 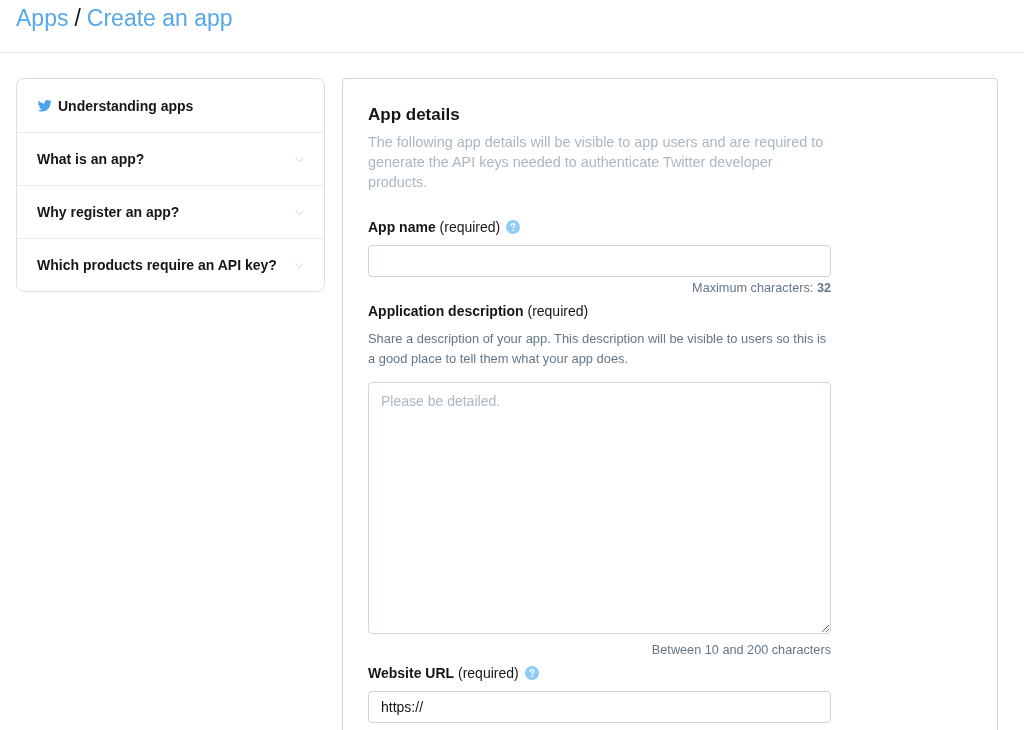 I want to click on field-hint: Between 10 and 200 characters, so click(x=741, y=650).